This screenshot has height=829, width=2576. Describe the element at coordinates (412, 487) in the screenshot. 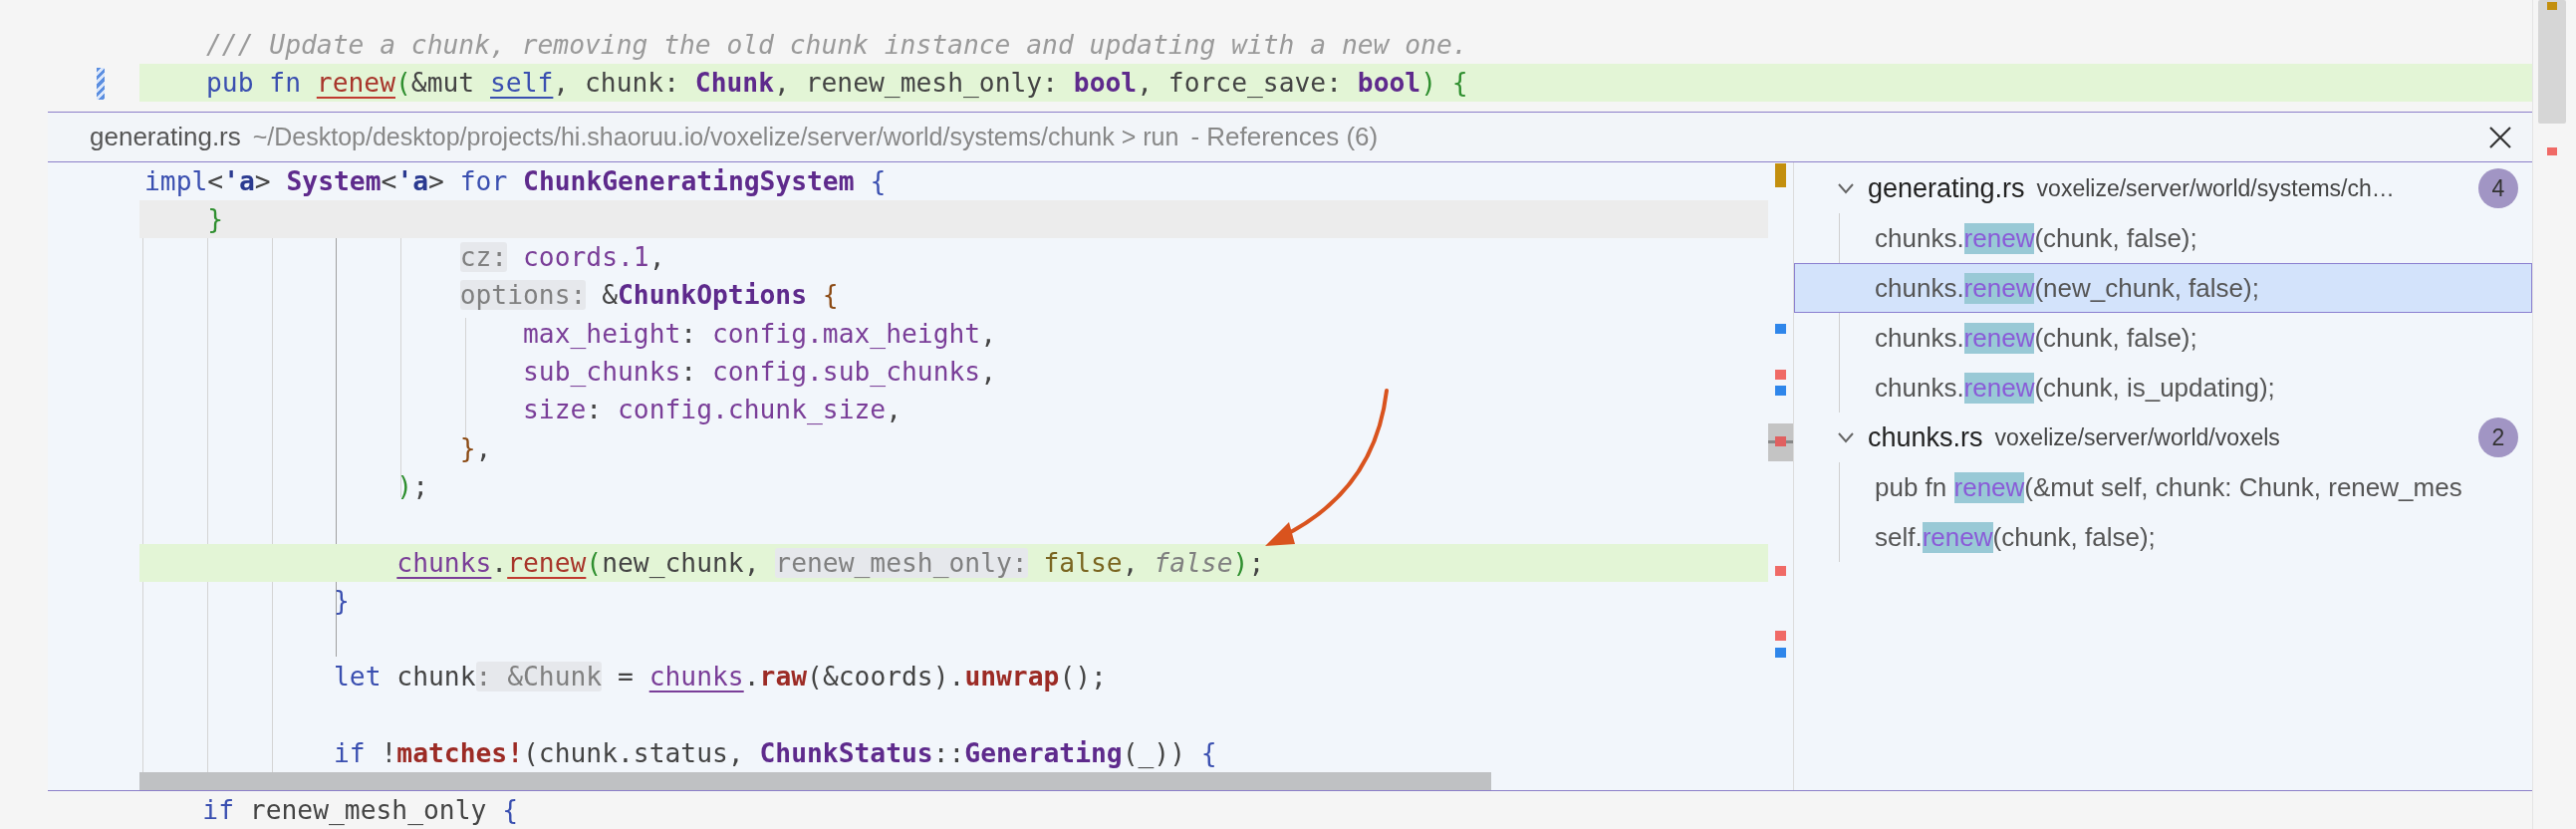

I see `code-line: );` at that location.